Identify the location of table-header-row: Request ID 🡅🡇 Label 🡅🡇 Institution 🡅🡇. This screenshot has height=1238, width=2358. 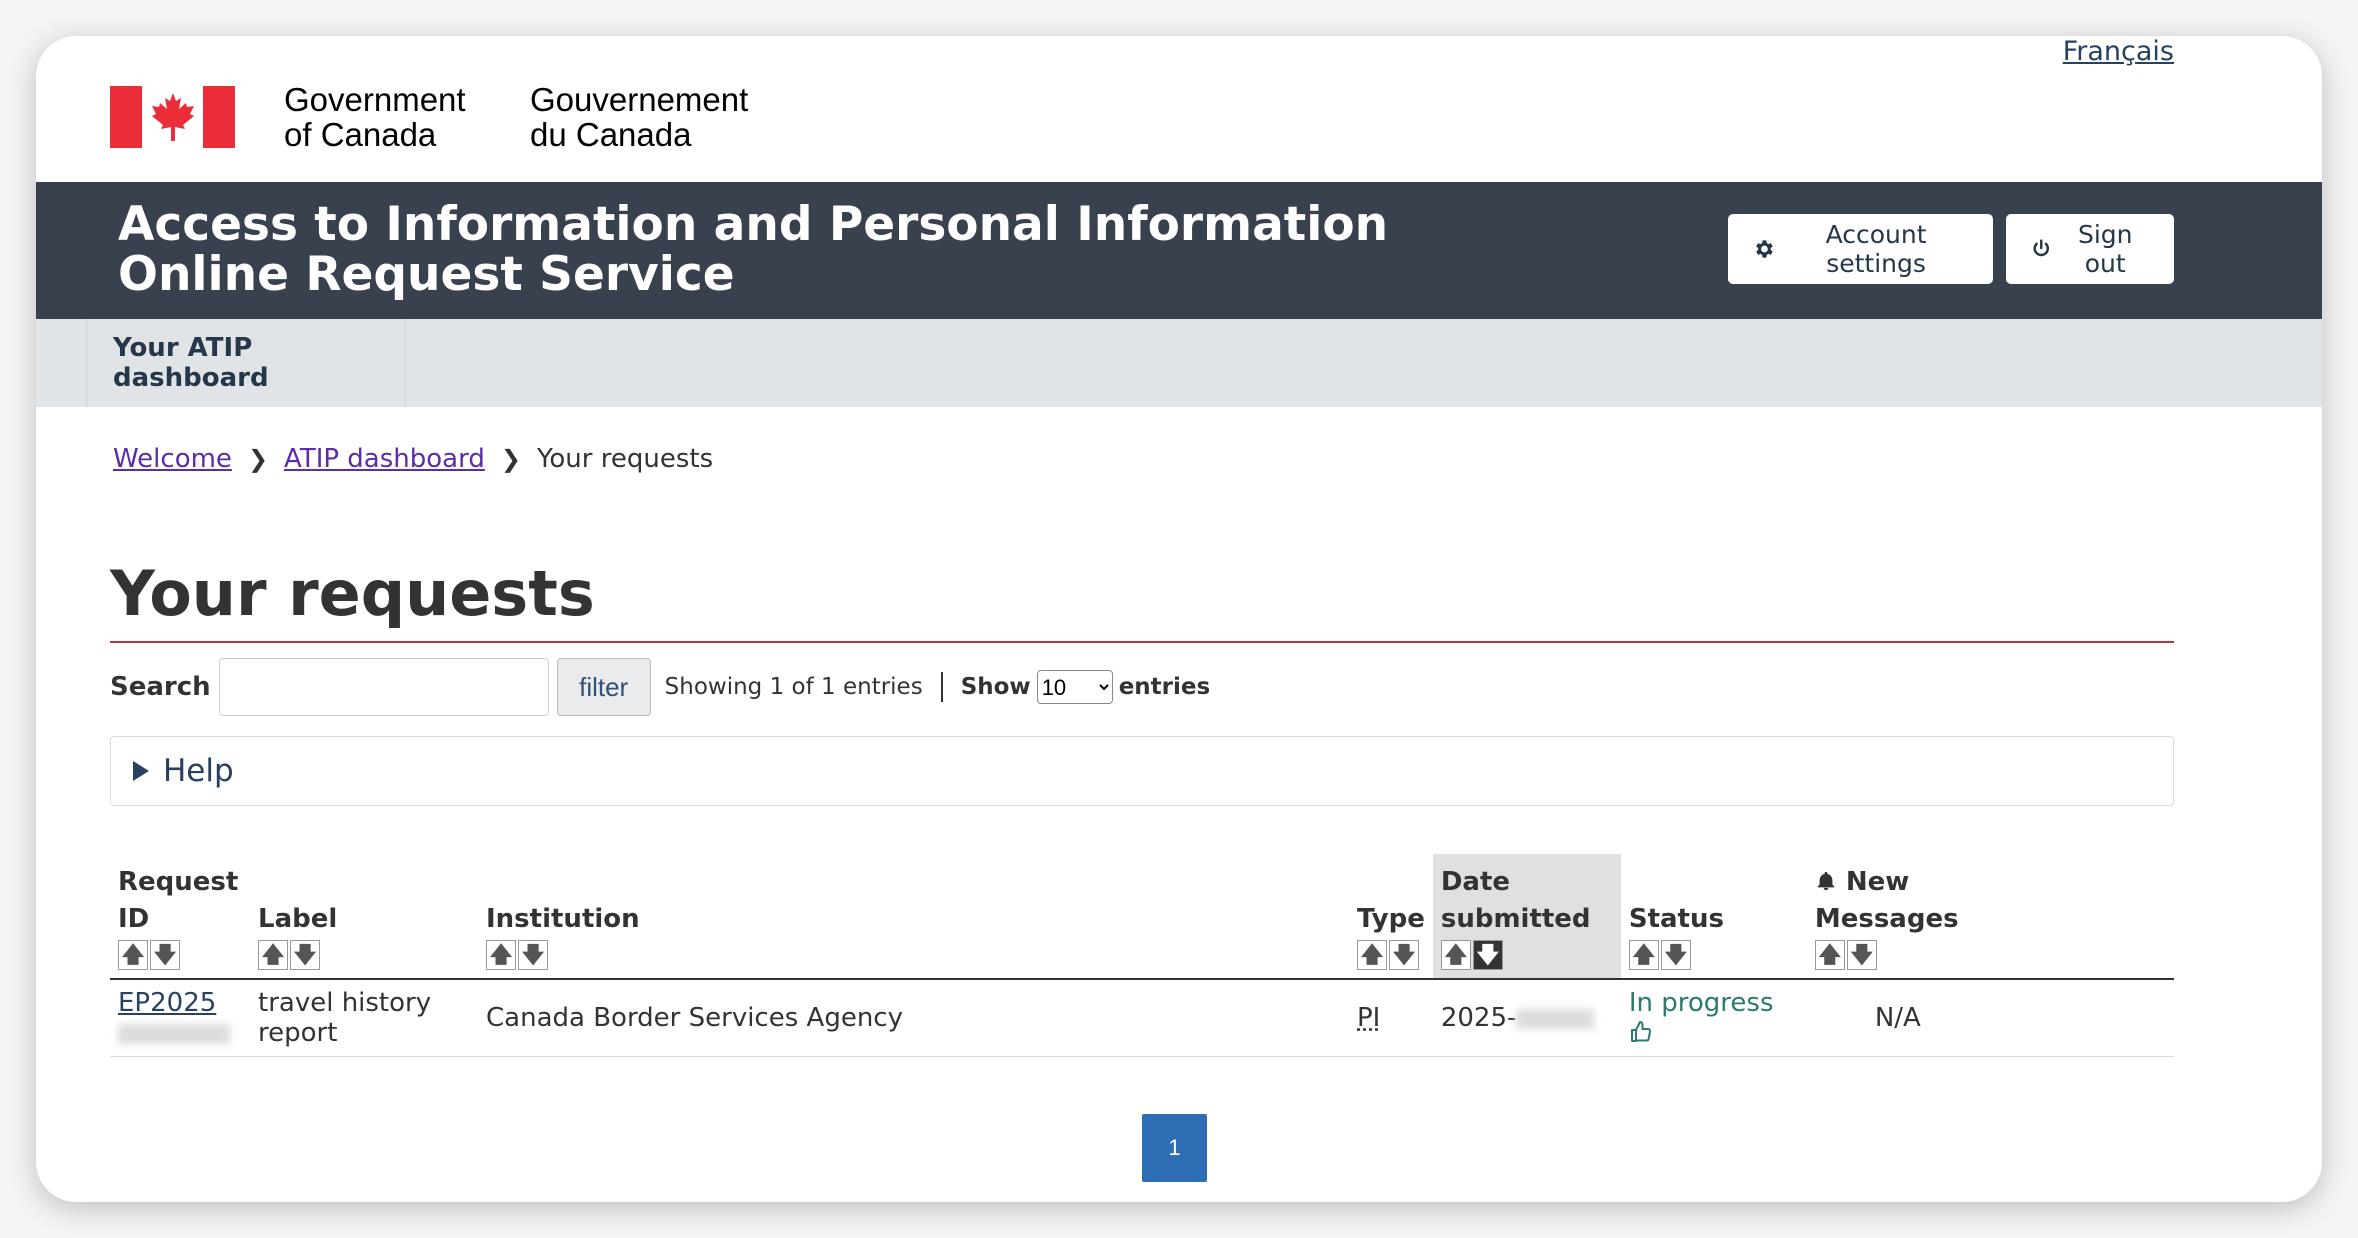
(1142, 917).